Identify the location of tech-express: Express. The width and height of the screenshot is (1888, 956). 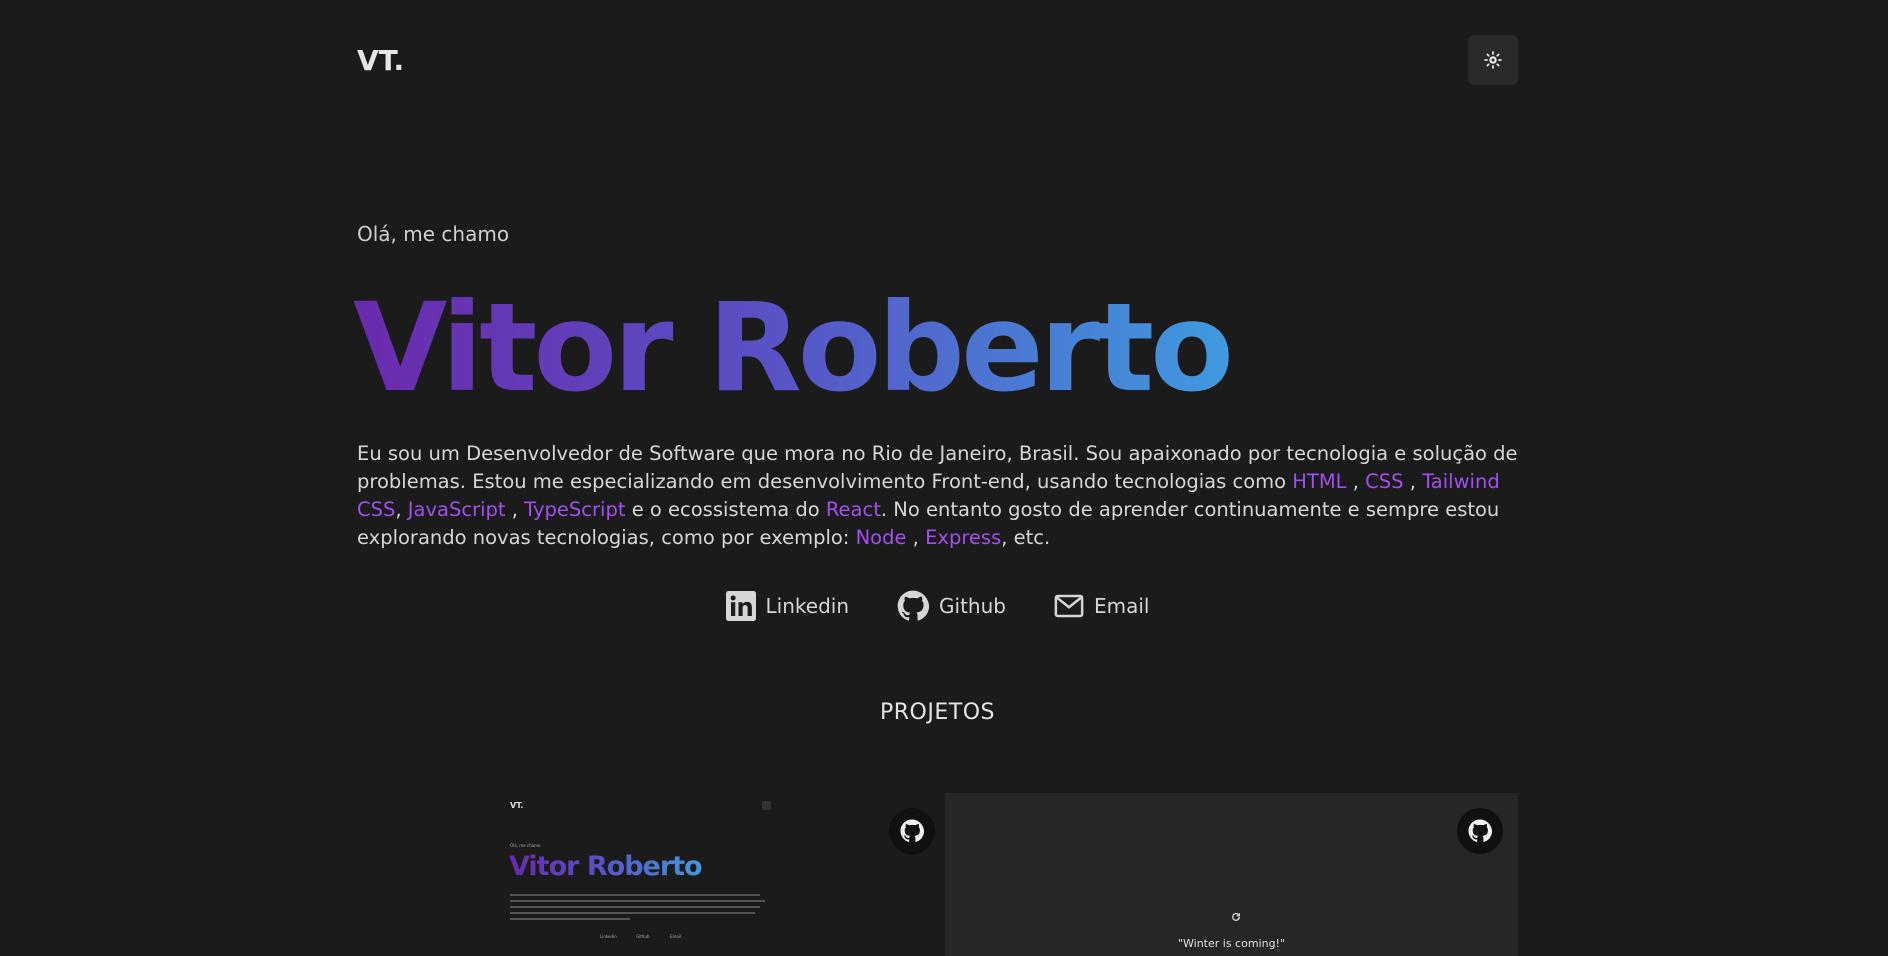
(963, 537).